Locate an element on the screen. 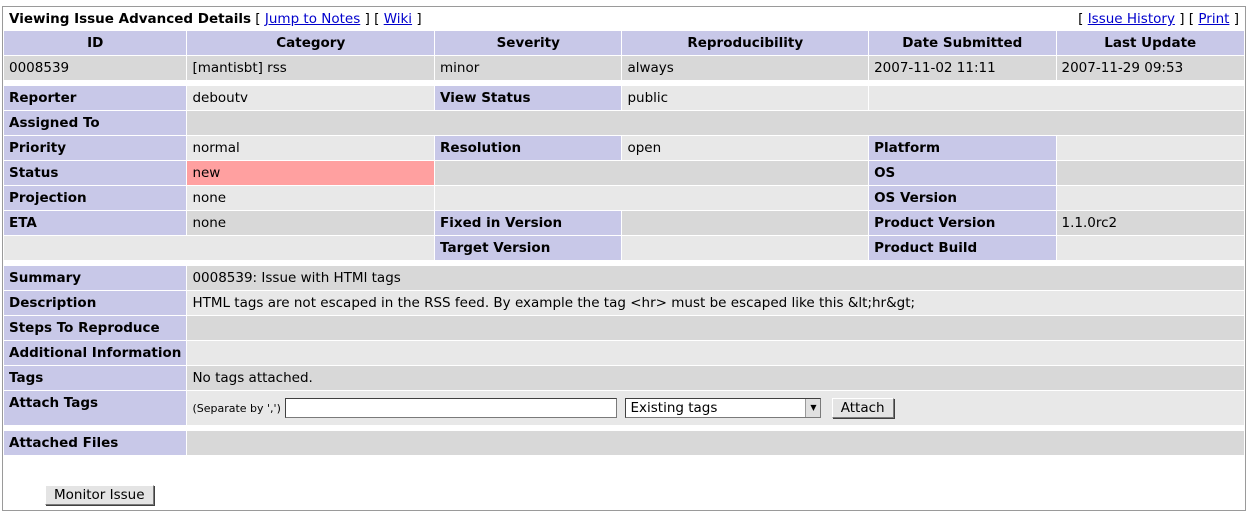 The image size is (1250, 517). attached-files-row: Attached Files is located at coordinates (624, 443).